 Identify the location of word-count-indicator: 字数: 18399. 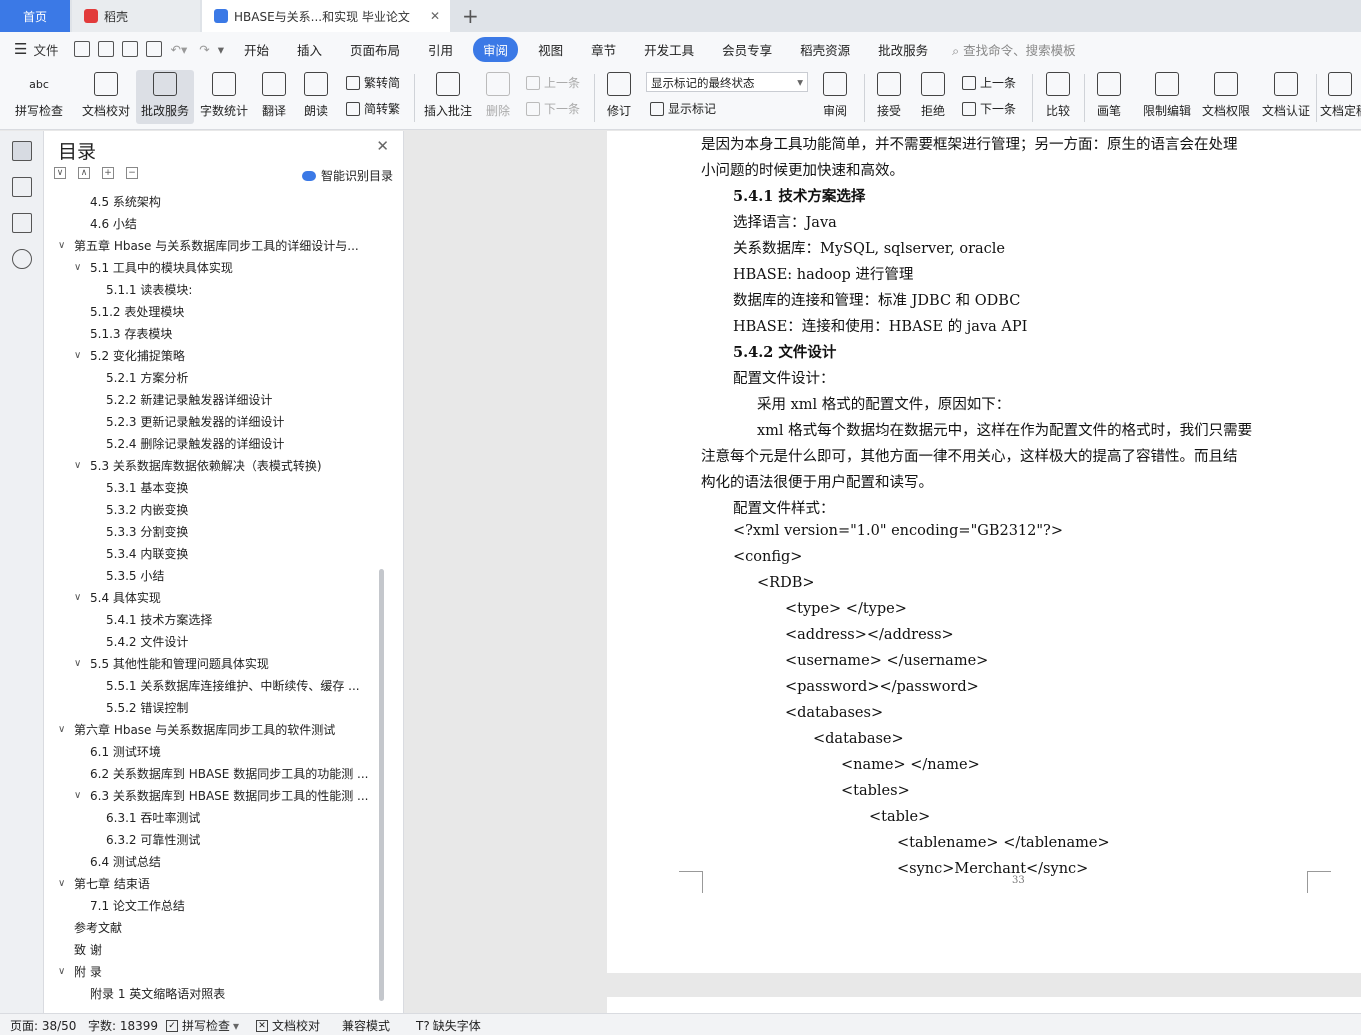
(123, 1025).